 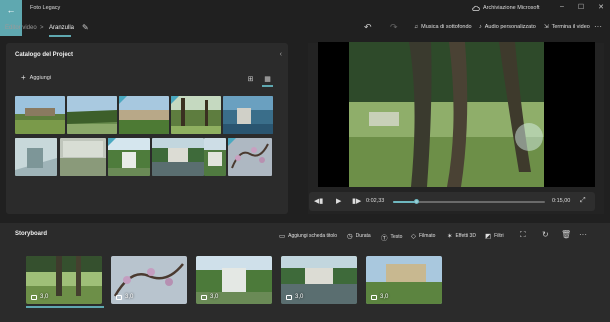 I want to click on seek-bar-fill, so click(x=405, y=202).